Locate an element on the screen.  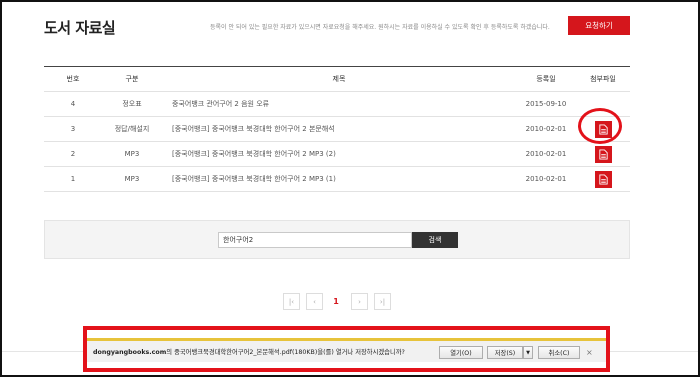
last-page-button: ›| is located at coordinates (382, 301).